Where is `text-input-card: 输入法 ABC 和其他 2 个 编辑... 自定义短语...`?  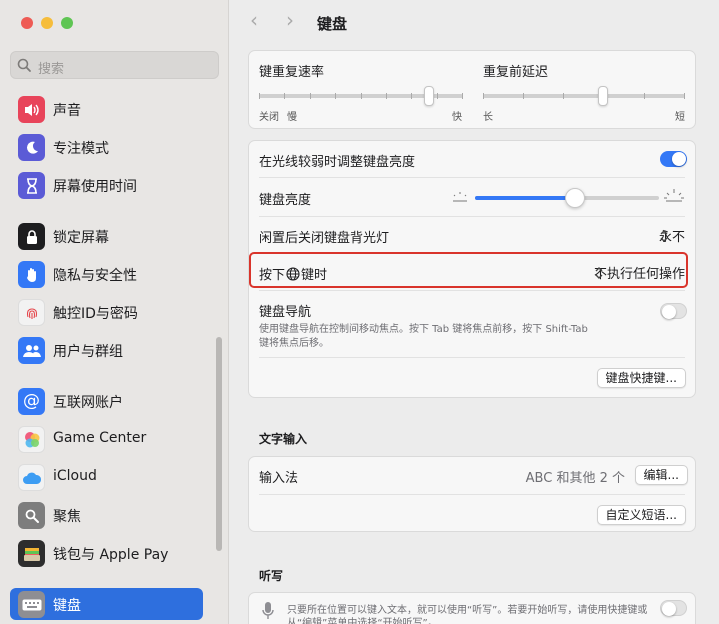 text-input-card: 输入法 ABC 和其他 2 个 编辑... 自定义短语... is located at coordinates (472, 494).